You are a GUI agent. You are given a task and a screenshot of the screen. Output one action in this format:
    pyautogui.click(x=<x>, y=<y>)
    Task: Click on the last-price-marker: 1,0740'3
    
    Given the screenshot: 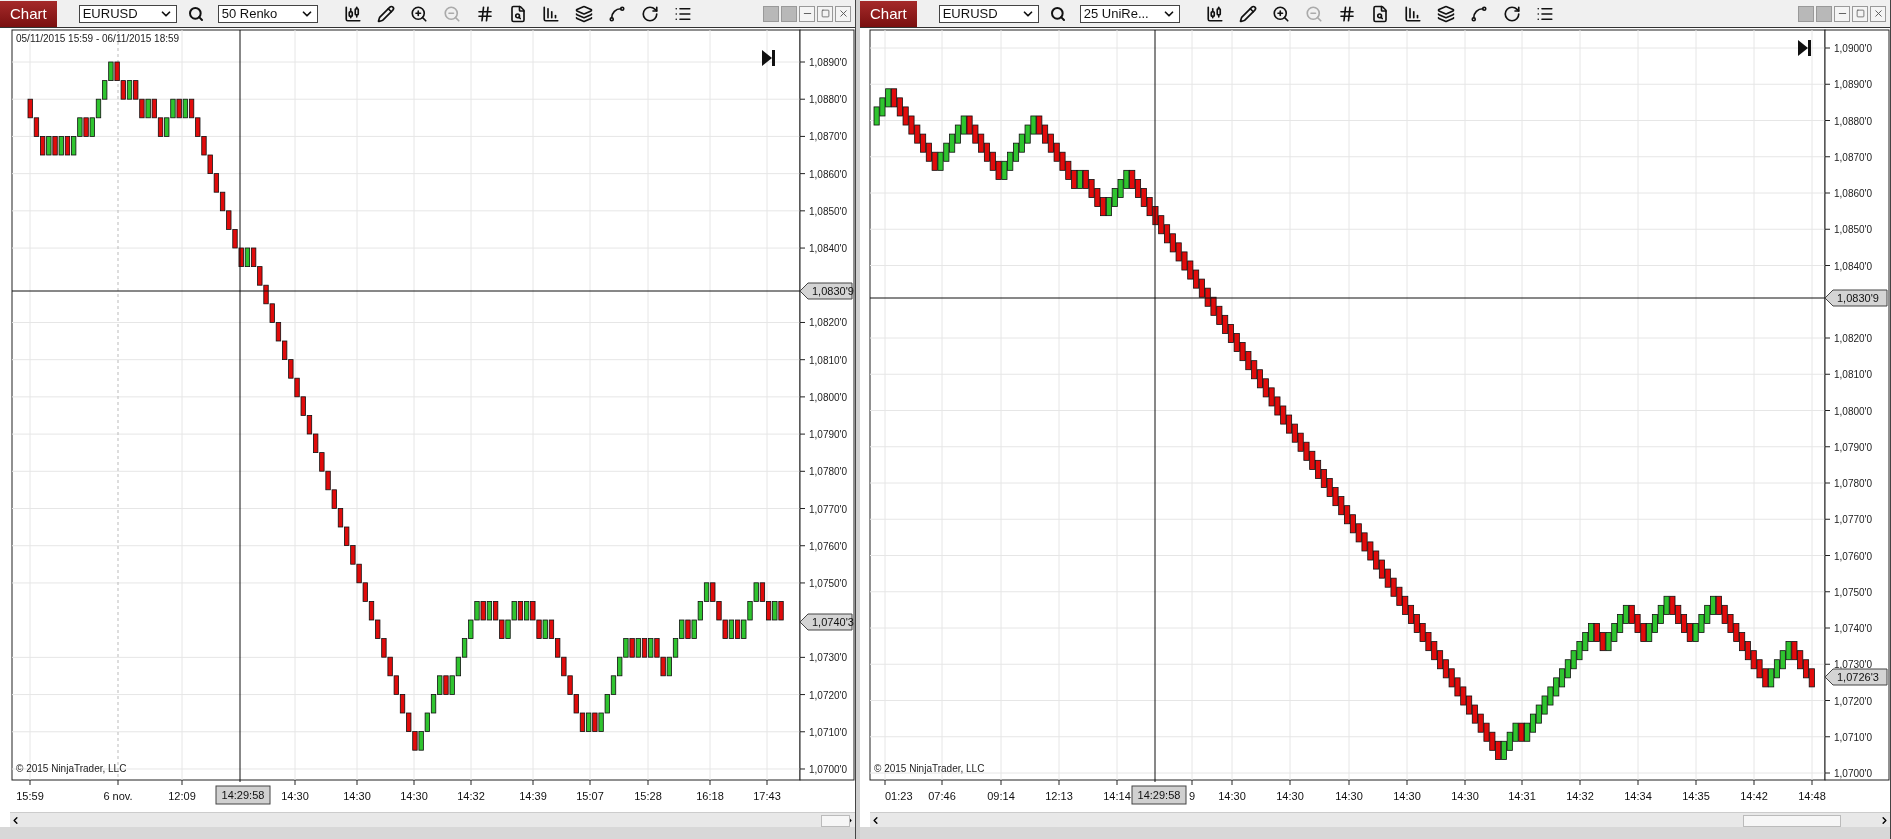 What is the action you would take?
    pyautogui.click(x=826, y=622)
    